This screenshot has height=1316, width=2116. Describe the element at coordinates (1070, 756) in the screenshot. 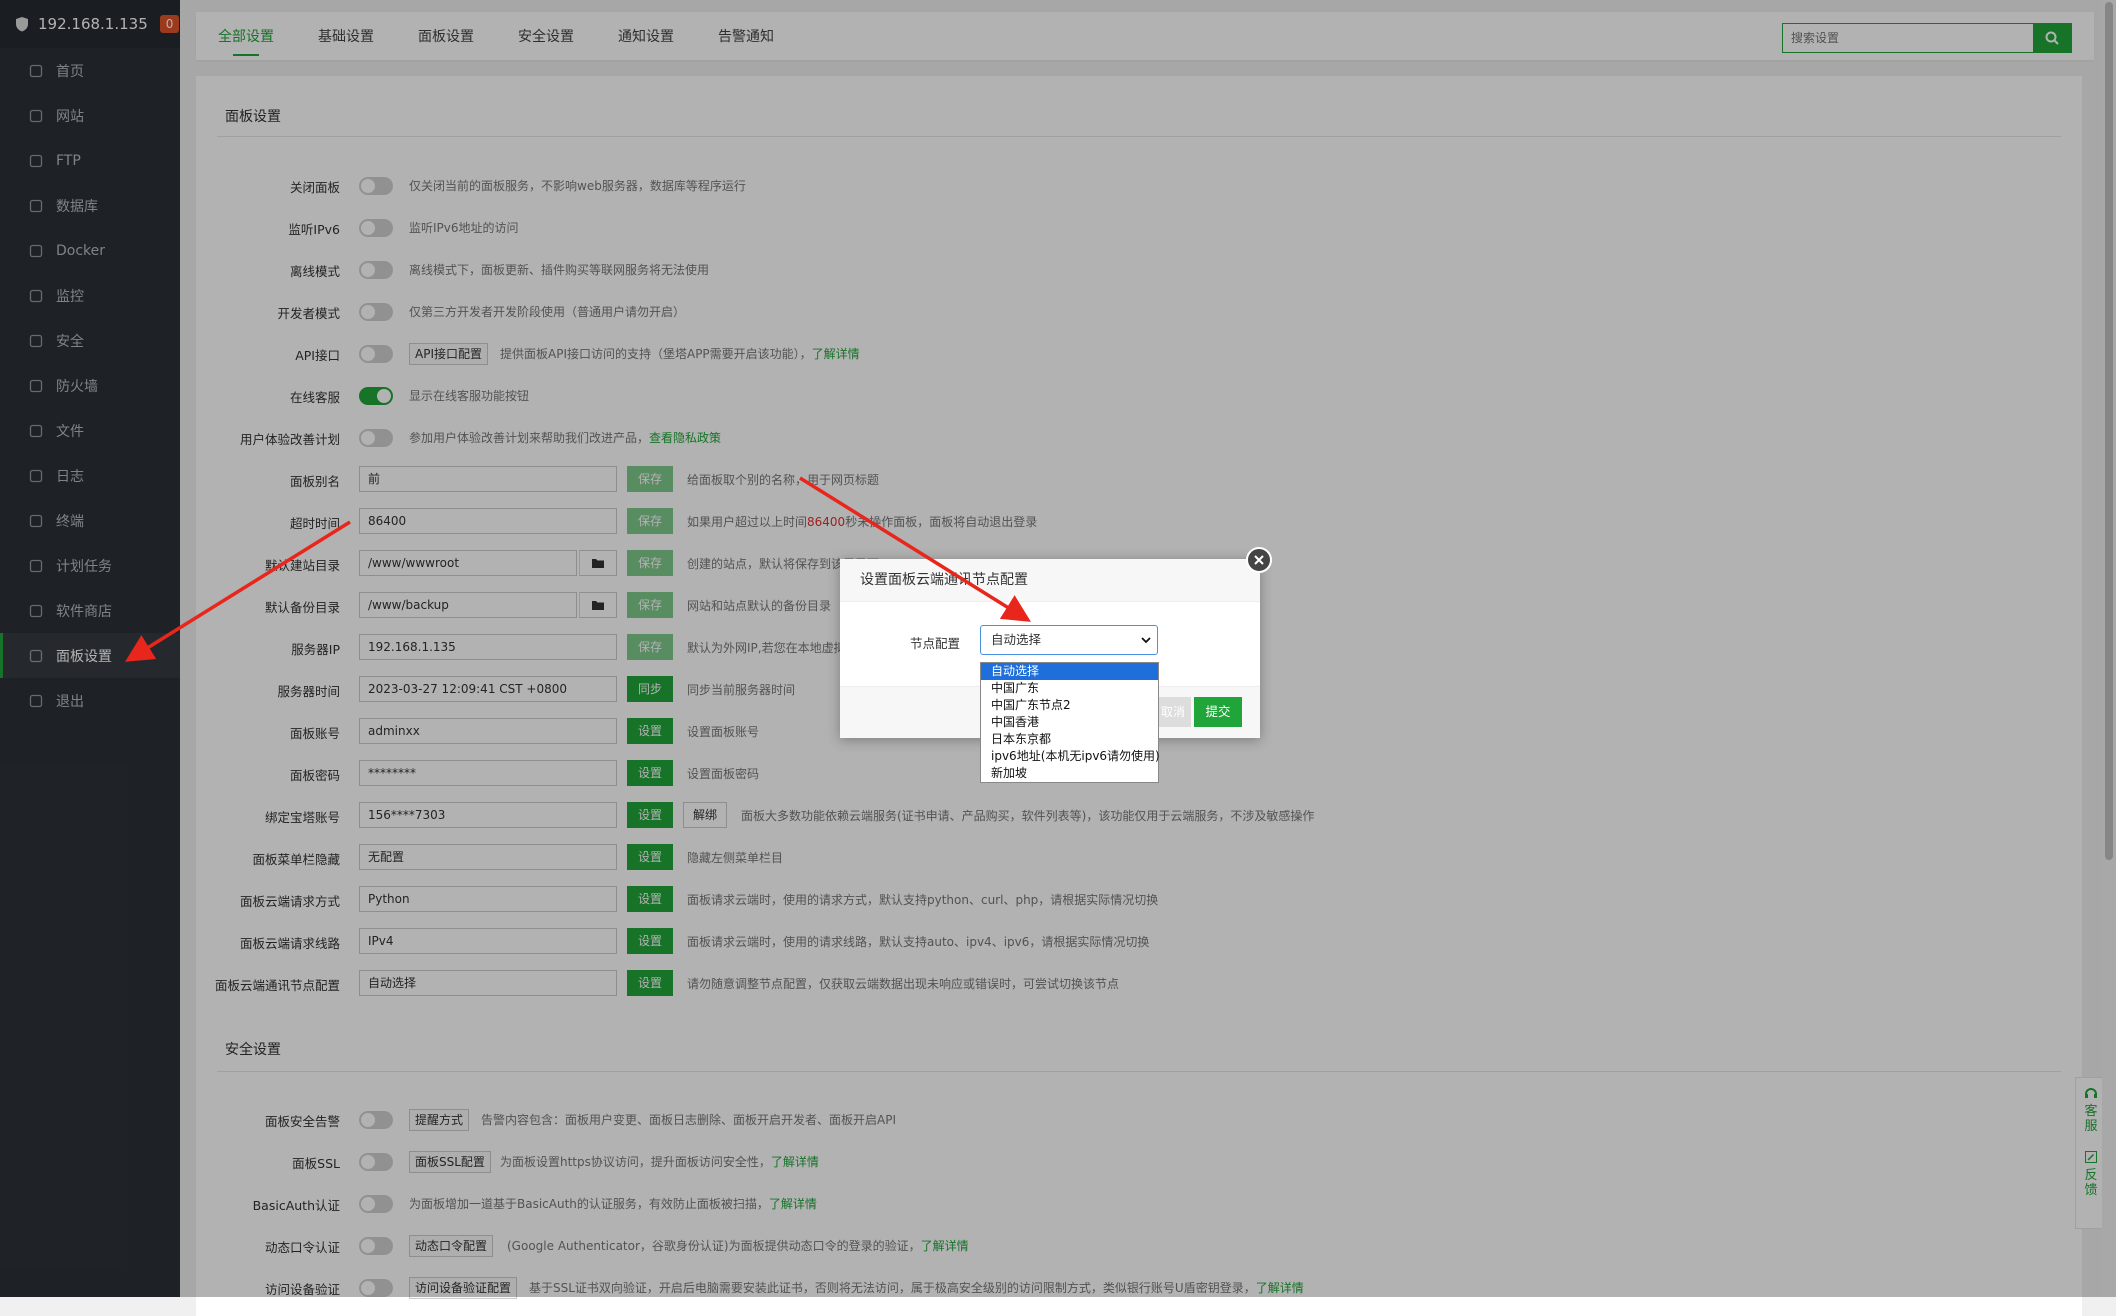

I see `node-option: ipv6地址(本机无ipv6请勿使用)` at that location.